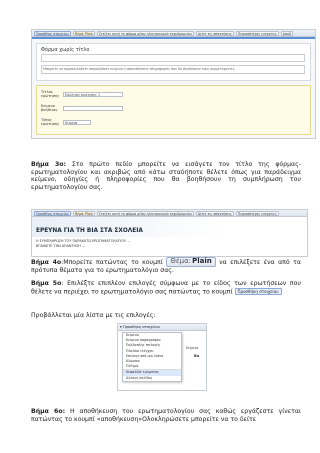 The width and height of the screenshot is (320, 453). I want to click on theme-plain-label: Θέμα:, so click(181, 261).